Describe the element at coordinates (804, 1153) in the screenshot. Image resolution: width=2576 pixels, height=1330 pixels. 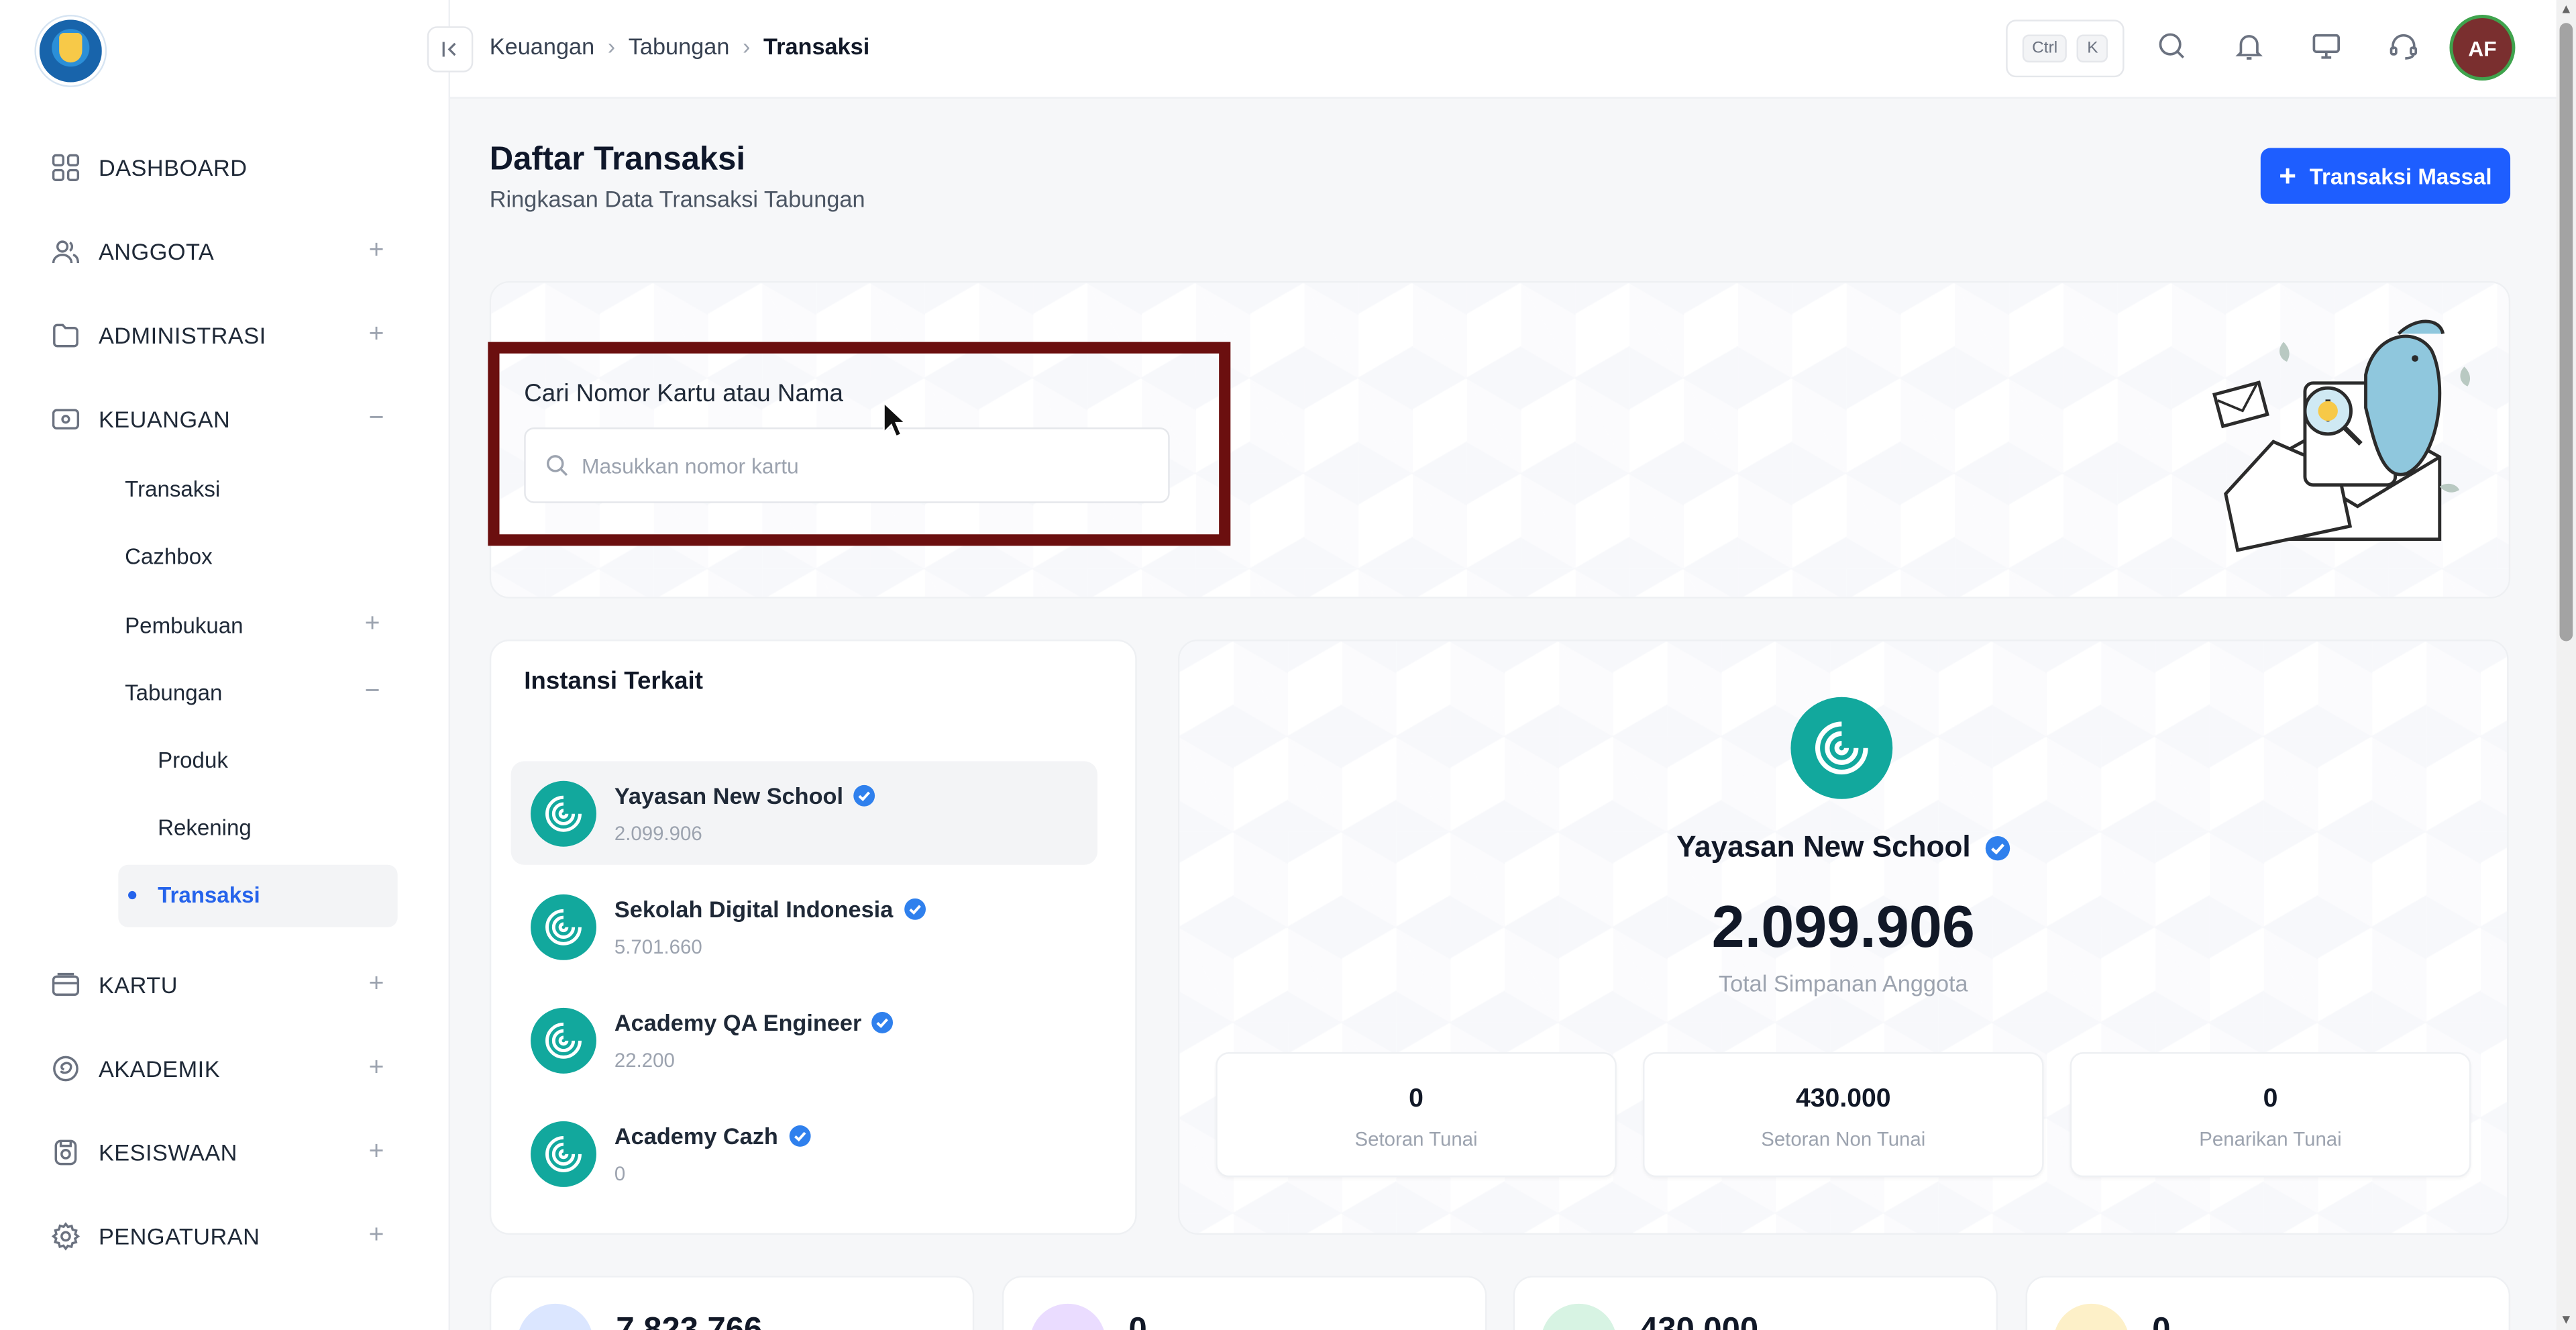
I see `institution-item: Academy Cazh 0` at that location.